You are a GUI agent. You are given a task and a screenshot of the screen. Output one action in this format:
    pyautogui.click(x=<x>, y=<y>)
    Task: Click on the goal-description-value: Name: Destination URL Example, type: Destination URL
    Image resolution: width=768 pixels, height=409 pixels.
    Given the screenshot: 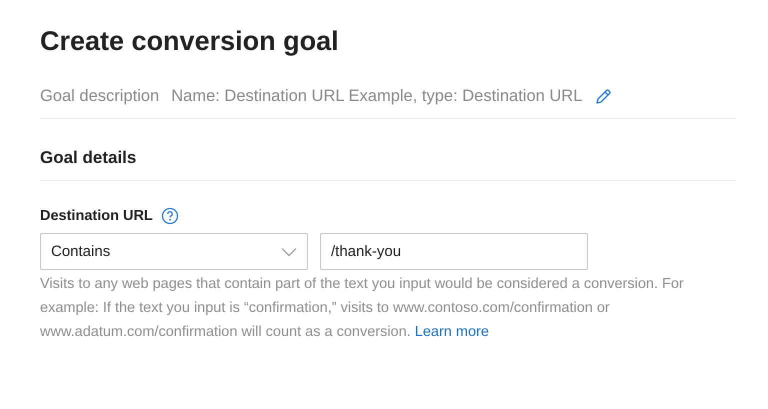 What is the action you would take?
    pyautogui.click(x=376, y=96)
    